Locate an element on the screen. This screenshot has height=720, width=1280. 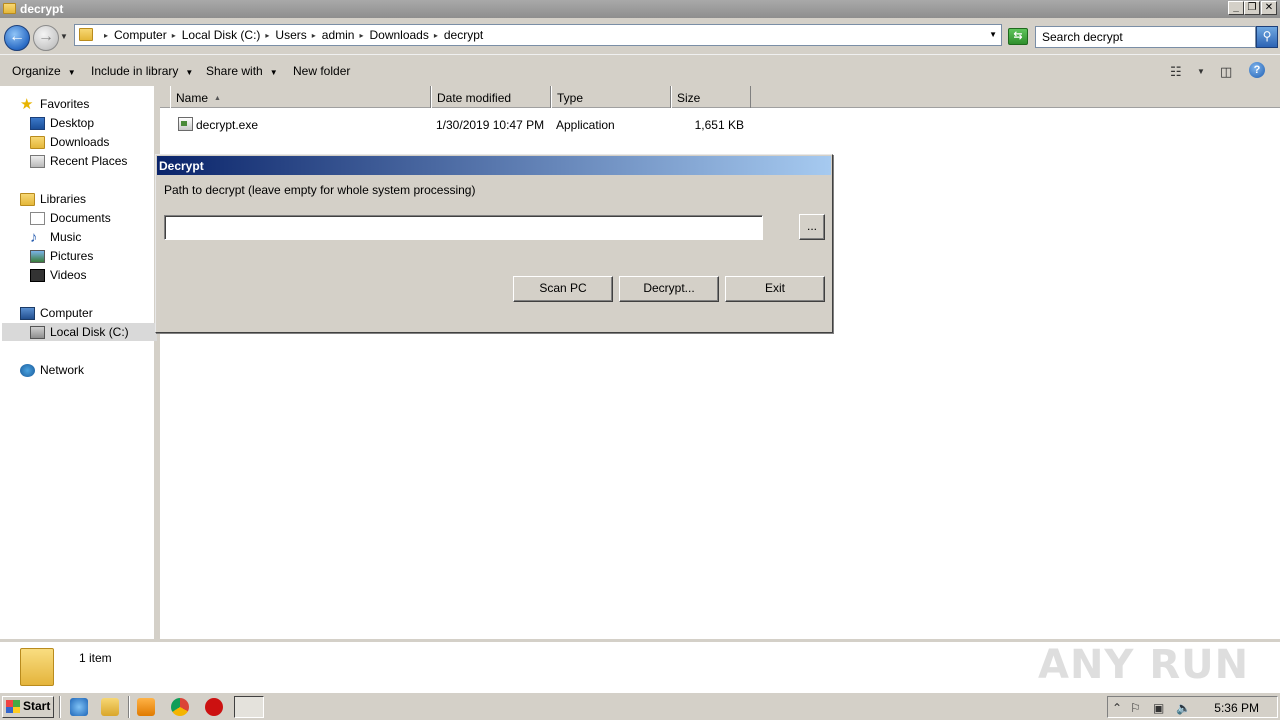
show-hidden-icons-icon: ⌃ is located at coordinates (1117, 708).